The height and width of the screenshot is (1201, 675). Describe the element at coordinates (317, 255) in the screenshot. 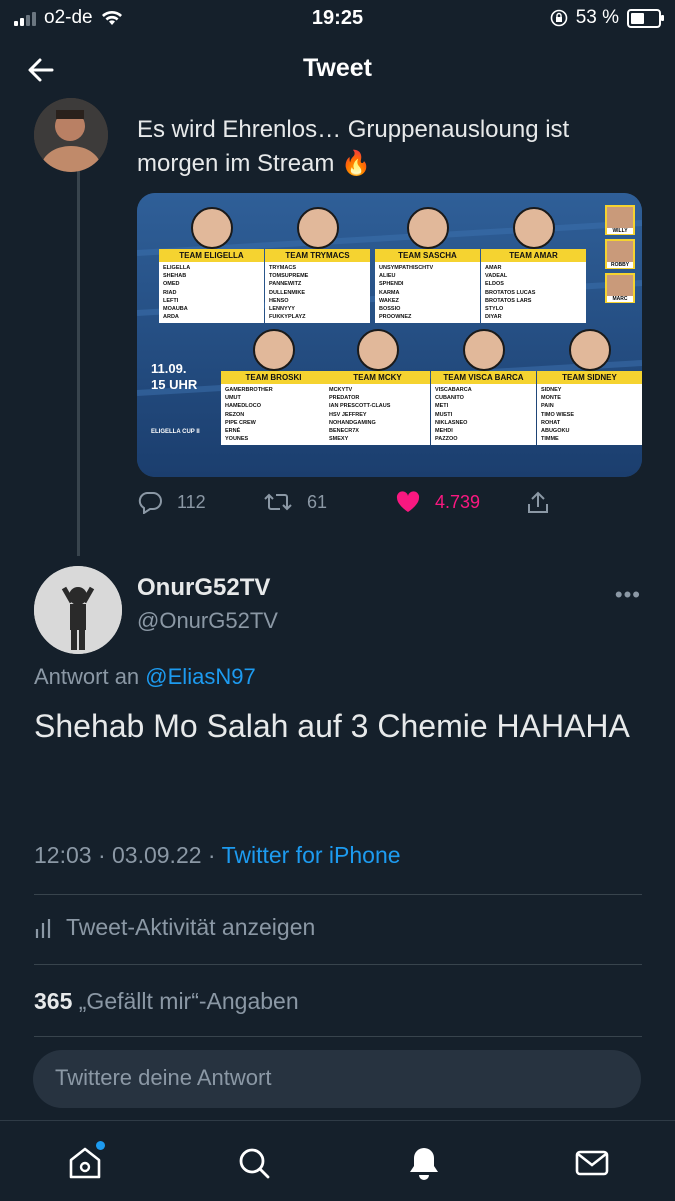

I see `team-name: TEAM TRYMACS` at that location.